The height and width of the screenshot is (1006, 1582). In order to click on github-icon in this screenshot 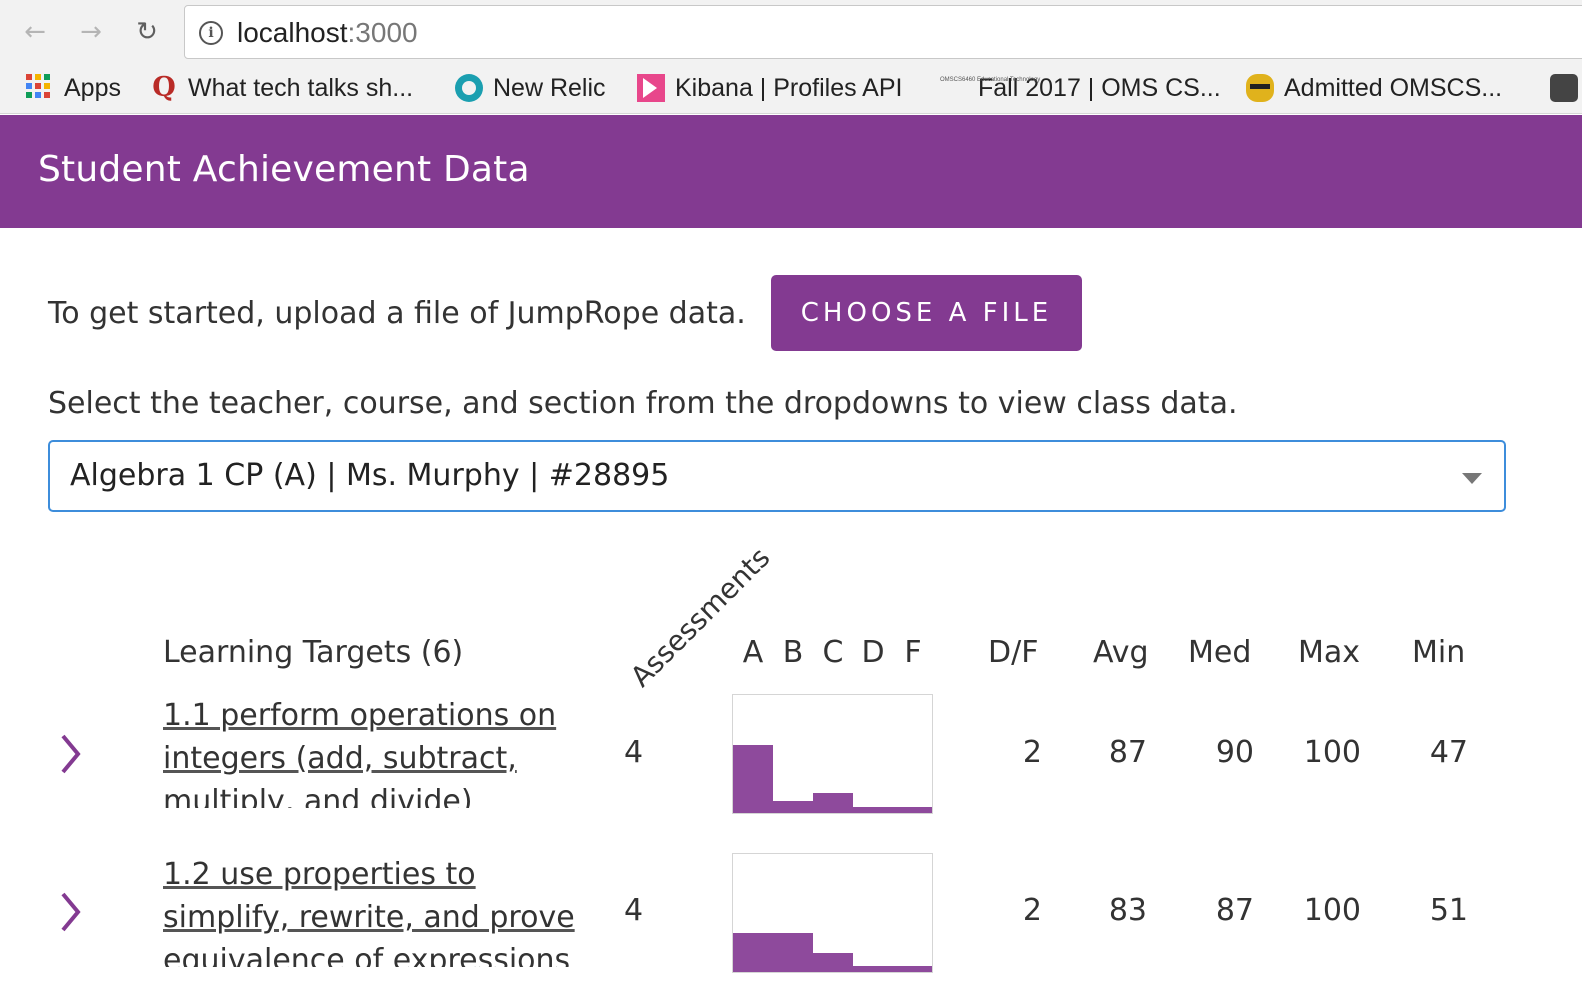, I will do `click(1564, 88)`.